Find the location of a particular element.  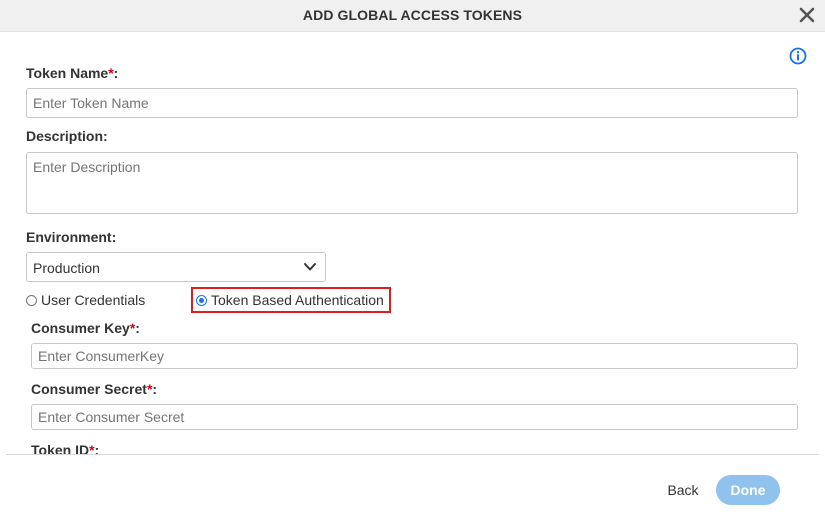

radio-token-based-authentication: Token Based Authentication is located at coordinates (290, 300).